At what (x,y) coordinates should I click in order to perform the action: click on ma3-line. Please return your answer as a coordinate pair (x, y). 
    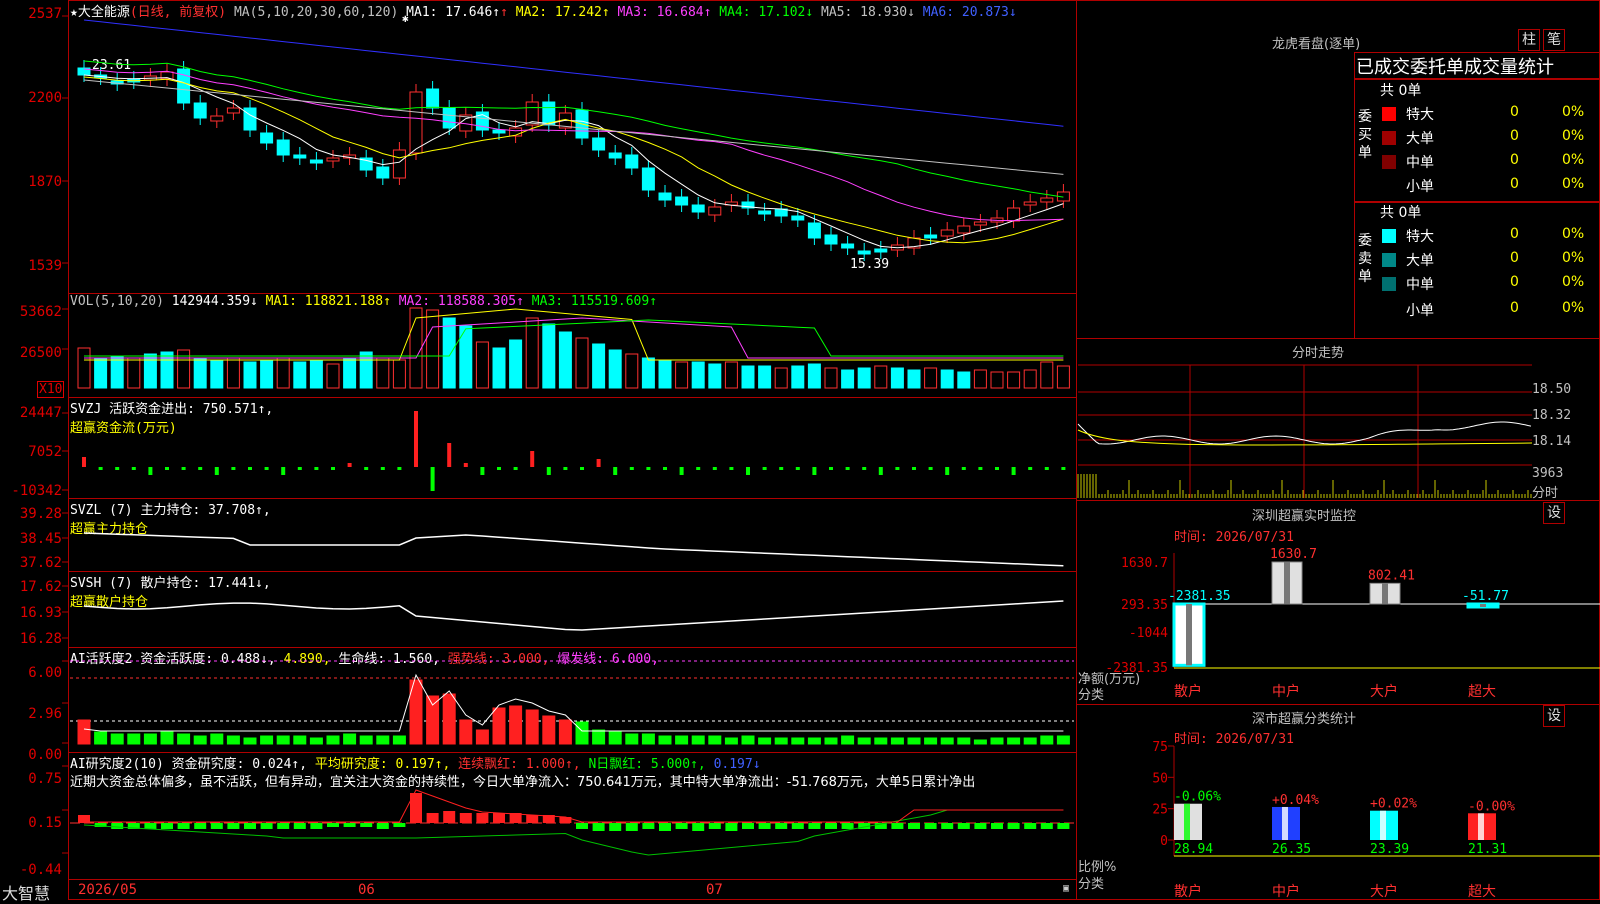
    Looking at the image, I should click on (573, 145).